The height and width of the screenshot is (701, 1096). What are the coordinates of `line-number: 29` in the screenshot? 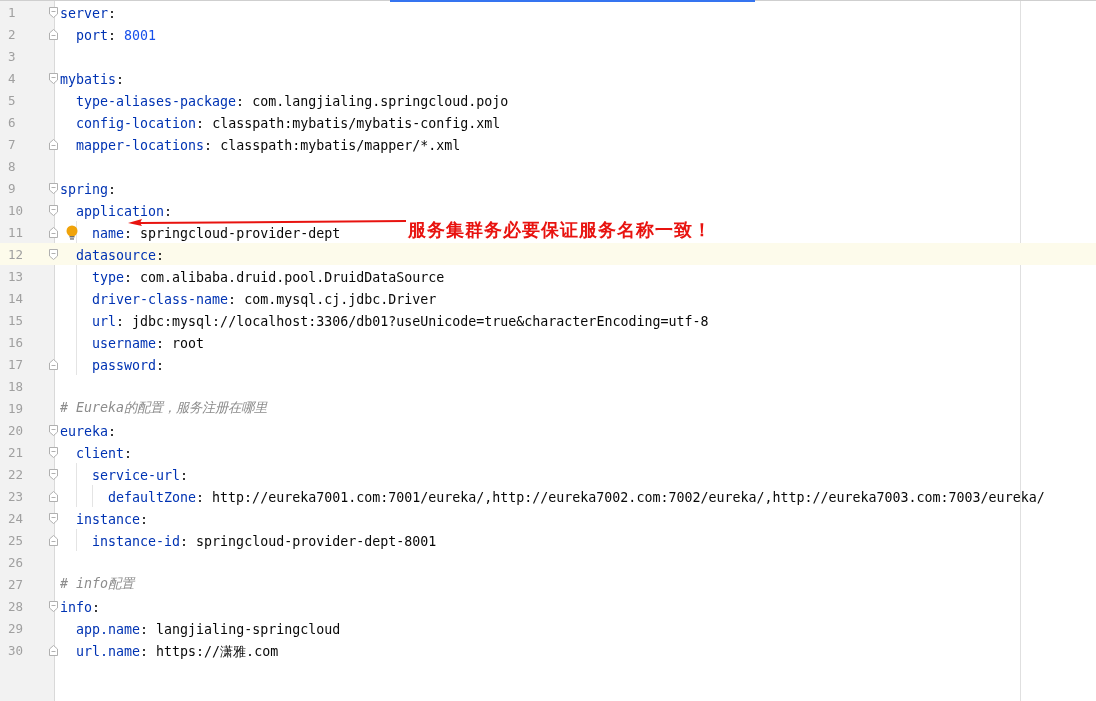 It's located at (16, 628).